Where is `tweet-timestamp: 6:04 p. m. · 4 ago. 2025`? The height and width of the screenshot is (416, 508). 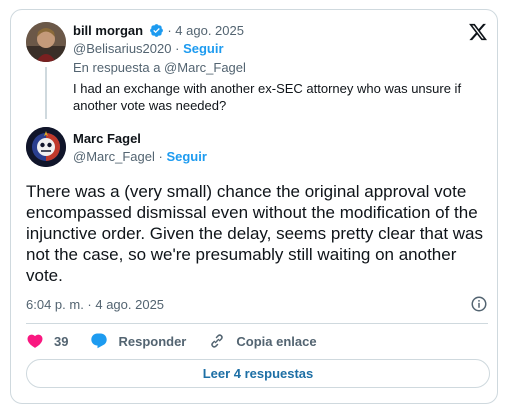 tweet-timestamp: 6:04 p. m. · 4 ago. 2025 is located at coordinates (95, 304).